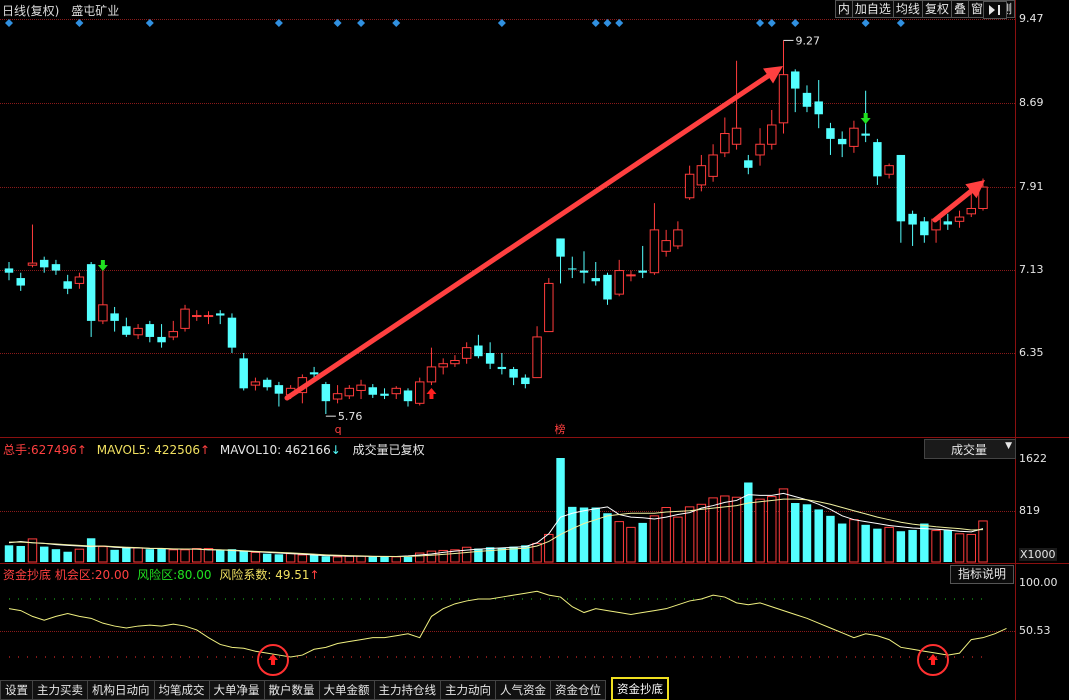 The height and width of the screenshot is (700, 1069). I want to click on price-tick: 7.91, so click(1031, 186).